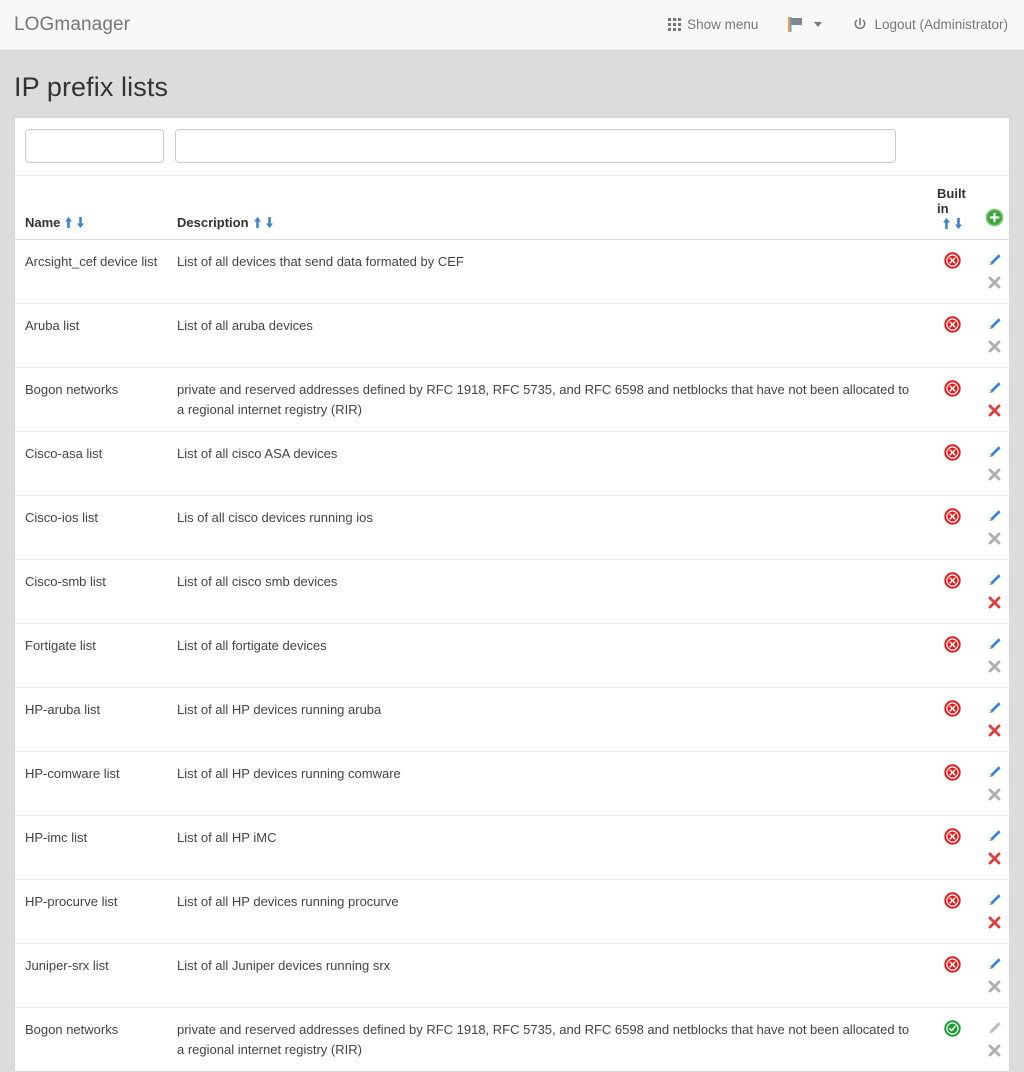 Image resolution: width=1024 pixels, height=1072 pixels. Describe the element at coordinates (547, 463) in the screenshot. I see `cell-description: List of all cisco ASA devices` at that location.